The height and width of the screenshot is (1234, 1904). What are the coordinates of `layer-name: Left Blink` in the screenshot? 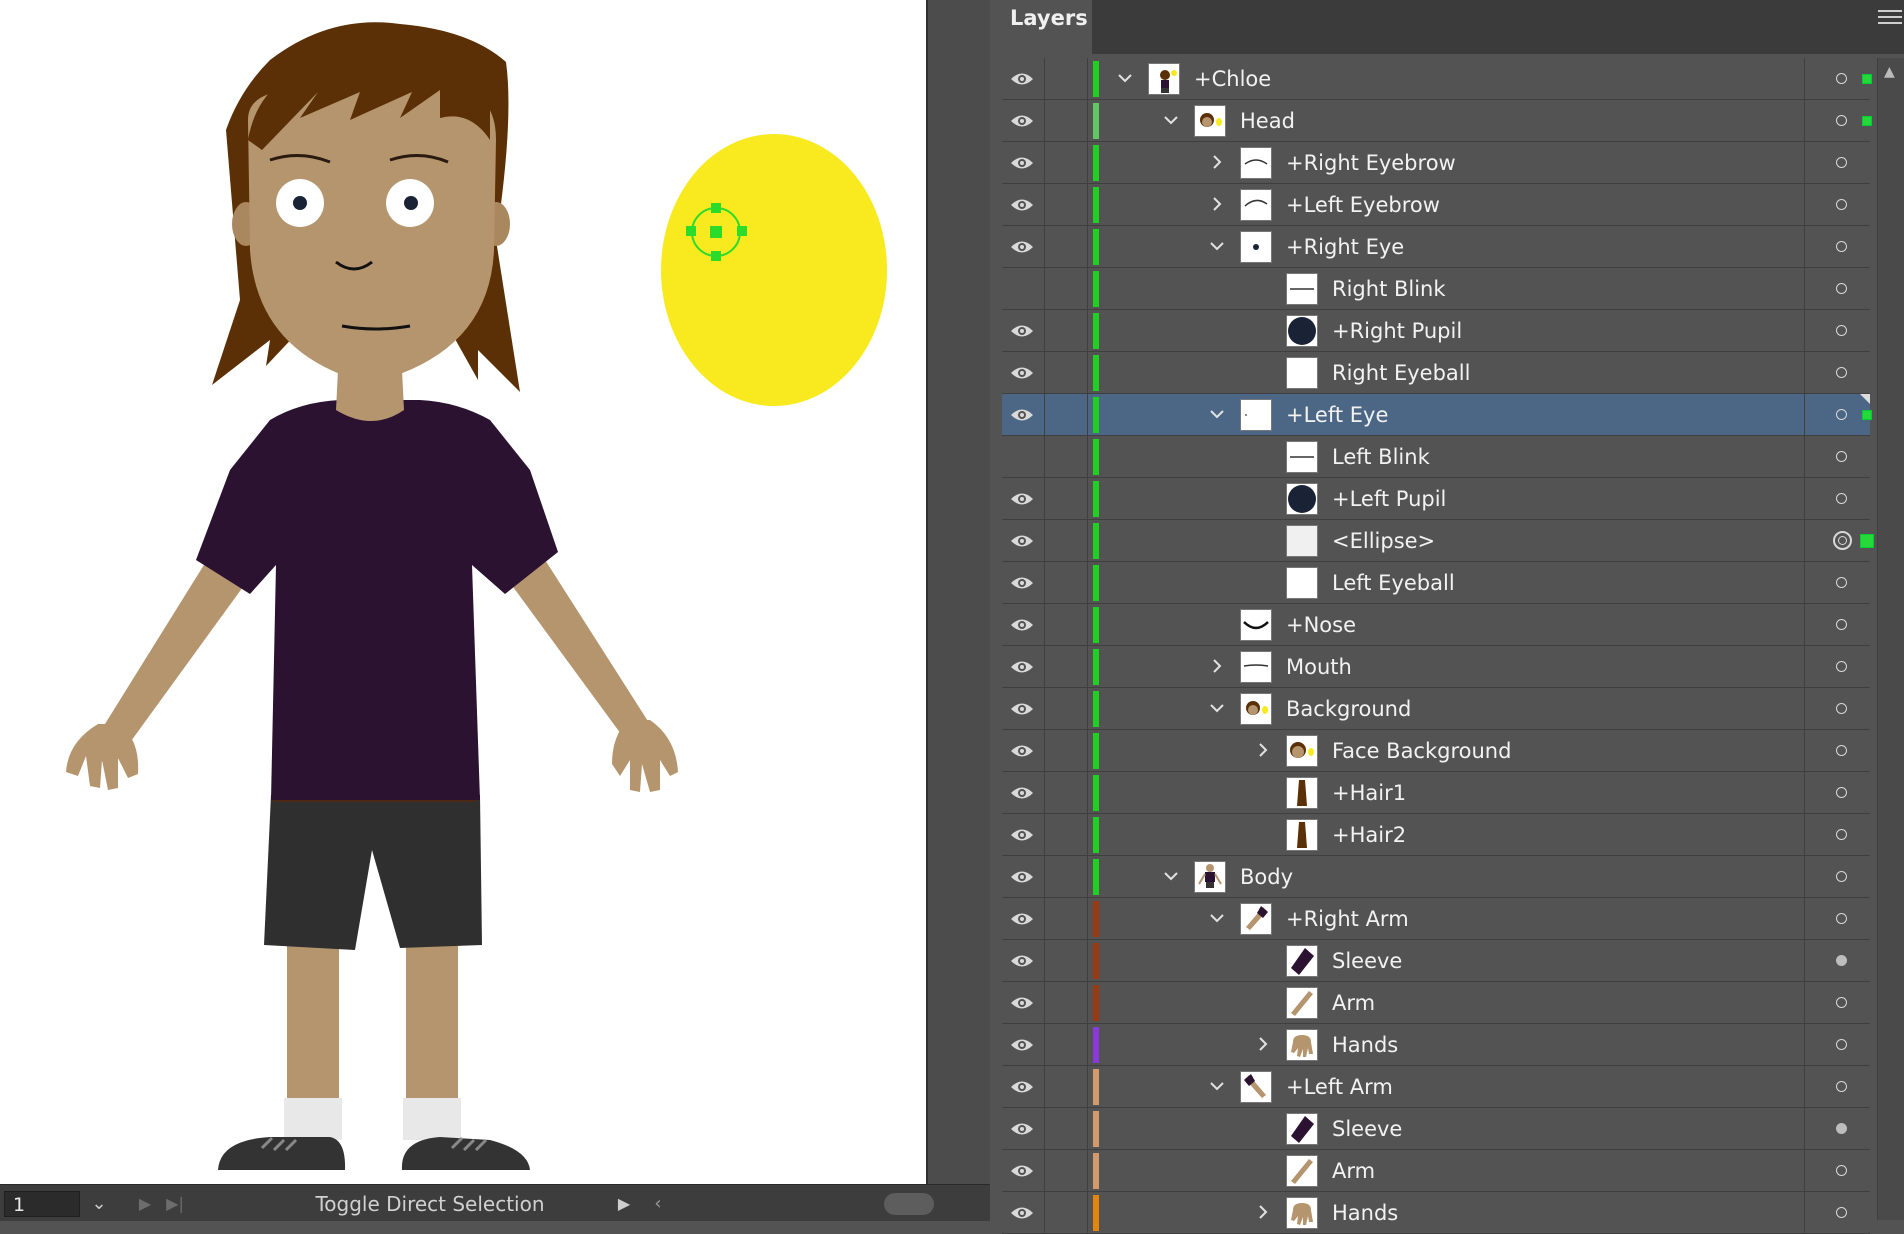 It's located at (1381, 457).